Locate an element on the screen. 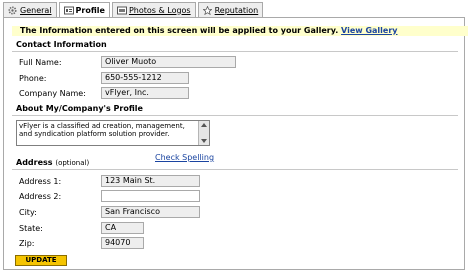 The image size is (472, 273). photo-icon is located at coordinates (121, 10).